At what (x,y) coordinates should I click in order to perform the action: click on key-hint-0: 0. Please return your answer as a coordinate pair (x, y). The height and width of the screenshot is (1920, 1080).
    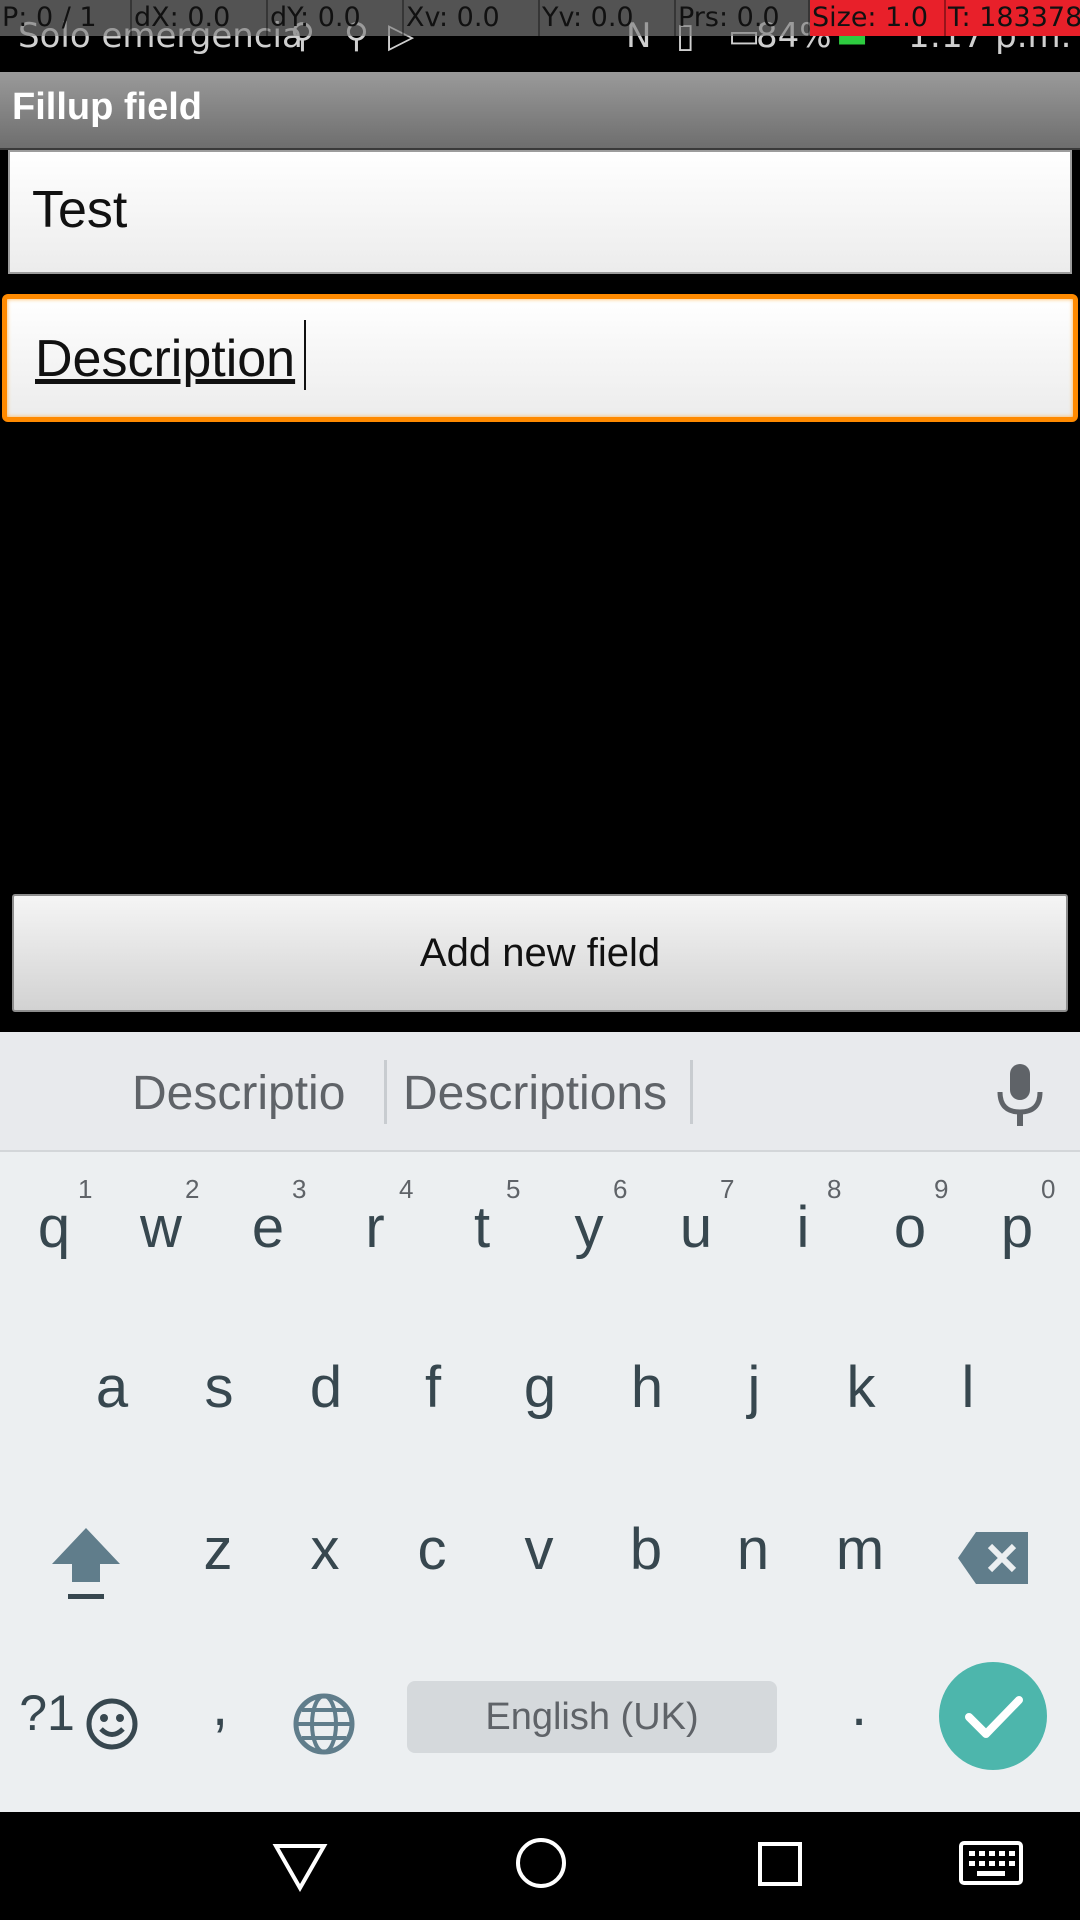
    Looking at the image, I should click on (1048, 1189).